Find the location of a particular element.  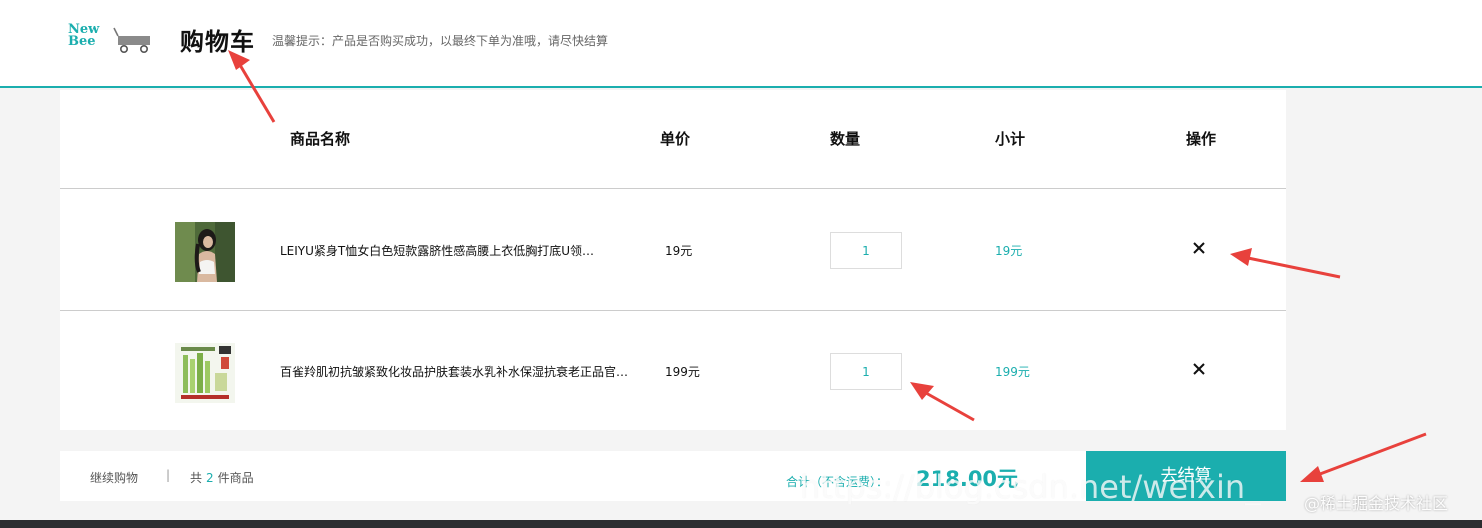

page-title: 购物车 is located at coordinates (217, 42).